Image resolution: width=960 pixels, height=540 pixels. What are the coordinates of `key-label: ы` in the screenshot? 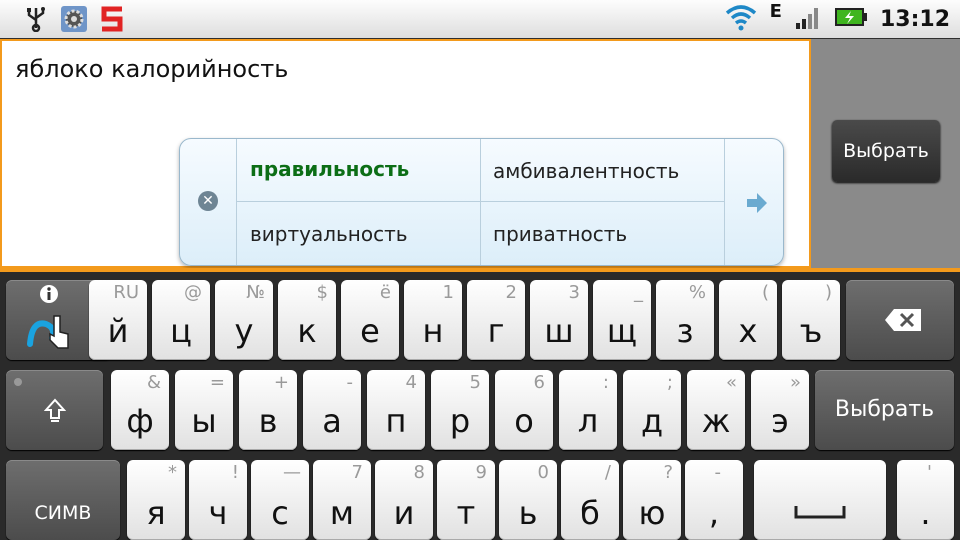 It's located at (204, 421).